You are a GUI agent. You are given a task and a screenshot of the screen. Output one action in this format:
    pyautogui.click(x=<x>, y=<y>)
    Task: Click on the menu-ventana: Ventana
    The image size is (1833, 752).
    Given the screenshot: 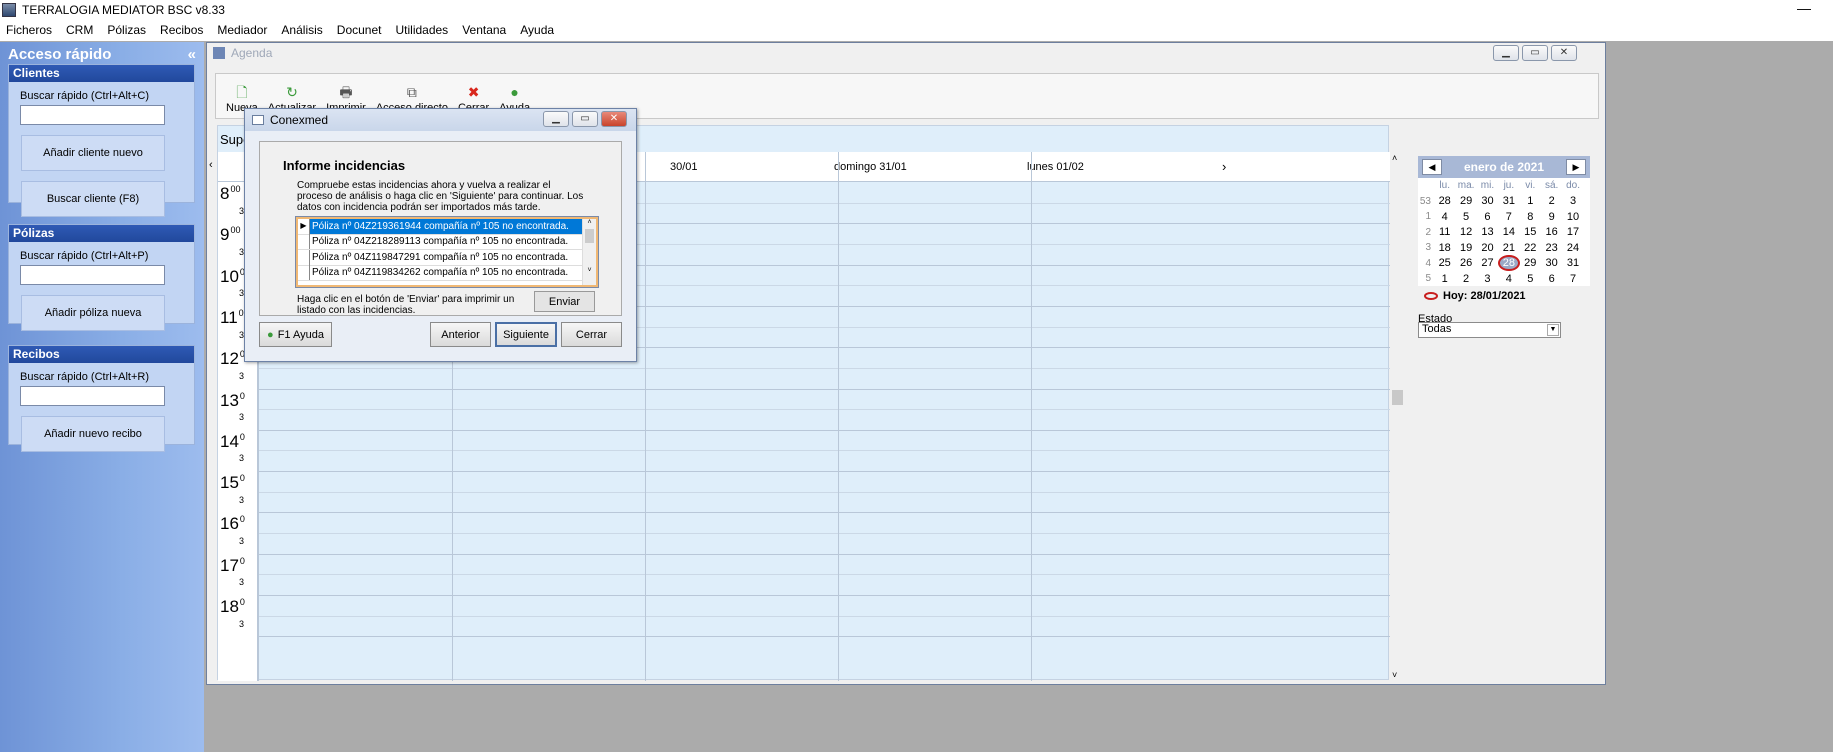 What is the action you would take?
    pyautogui.click(x=484, y=30)
    